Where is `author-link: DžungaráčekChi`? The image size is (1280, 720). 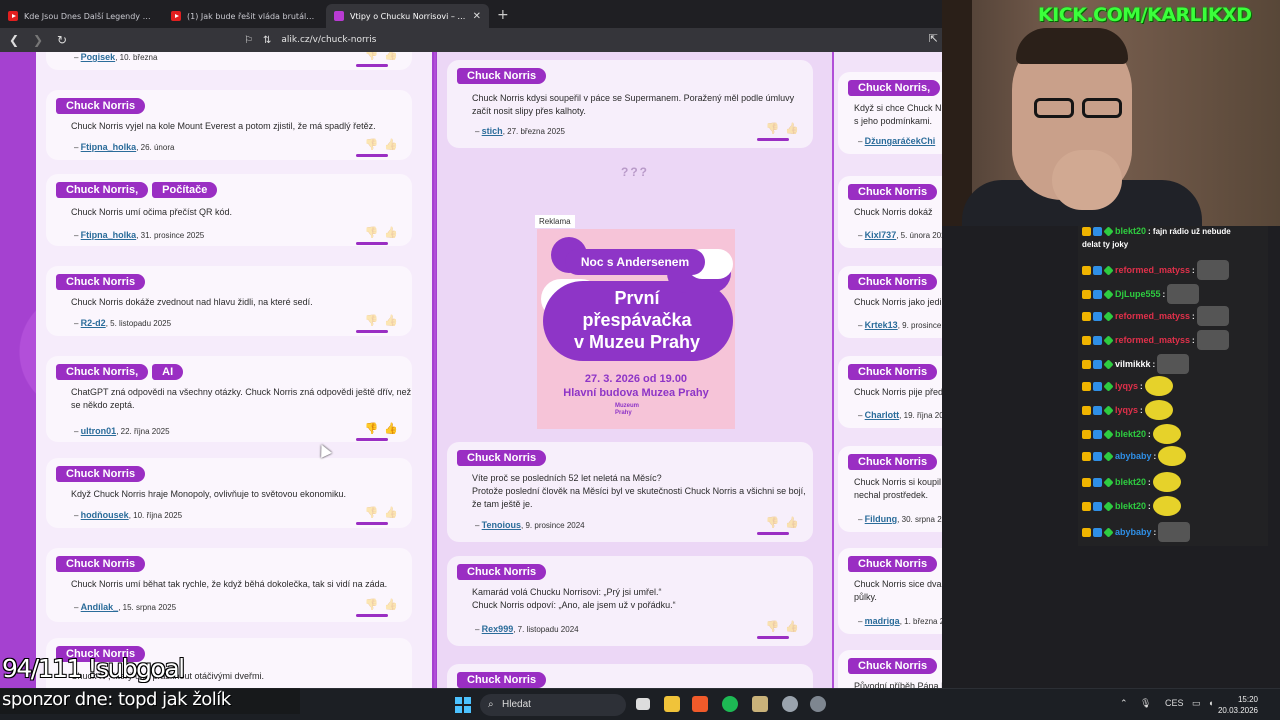
author-link: DžungaráčekChi is located at coordinates (900, 141).